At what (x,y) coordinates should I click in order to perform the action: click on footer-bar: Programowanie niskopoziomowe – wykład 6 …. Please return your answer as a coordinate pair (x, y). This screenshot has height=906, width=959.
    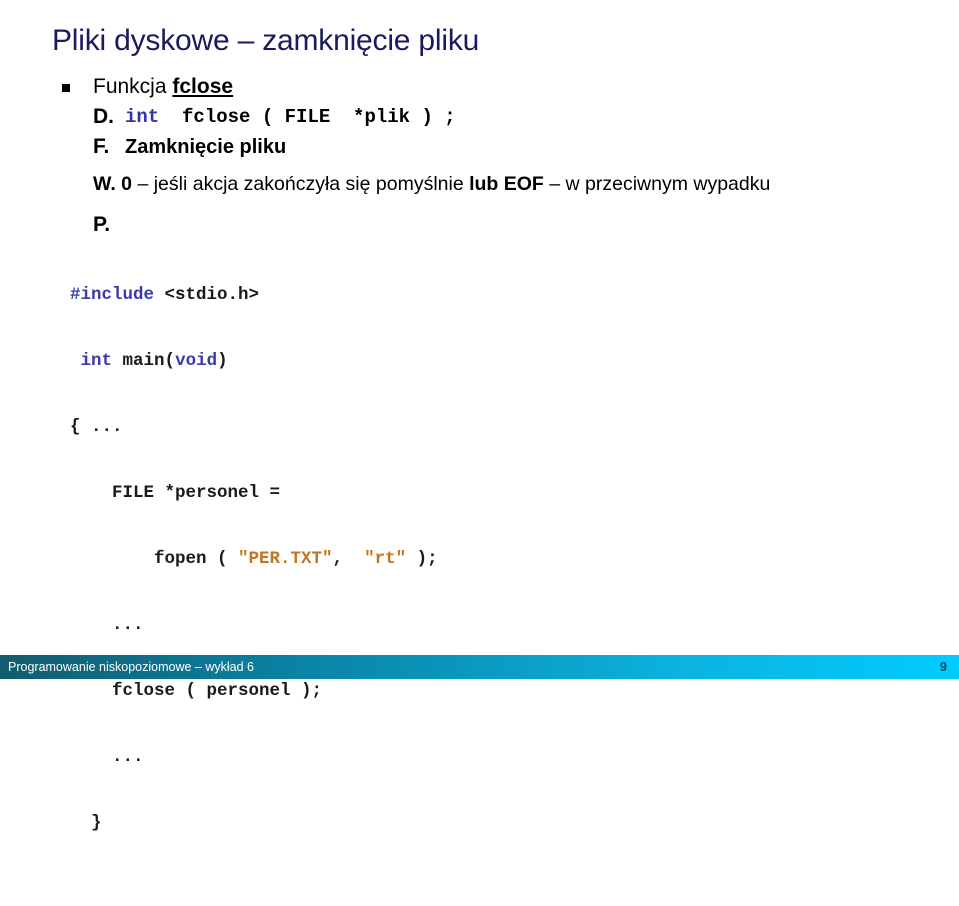
    Looking at the image, I should click on (479, 667).